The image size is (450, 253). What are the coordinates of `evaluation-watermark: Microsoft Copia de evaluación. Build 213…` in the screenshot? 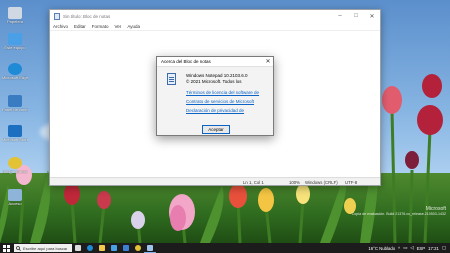 It's located at (399, 211).